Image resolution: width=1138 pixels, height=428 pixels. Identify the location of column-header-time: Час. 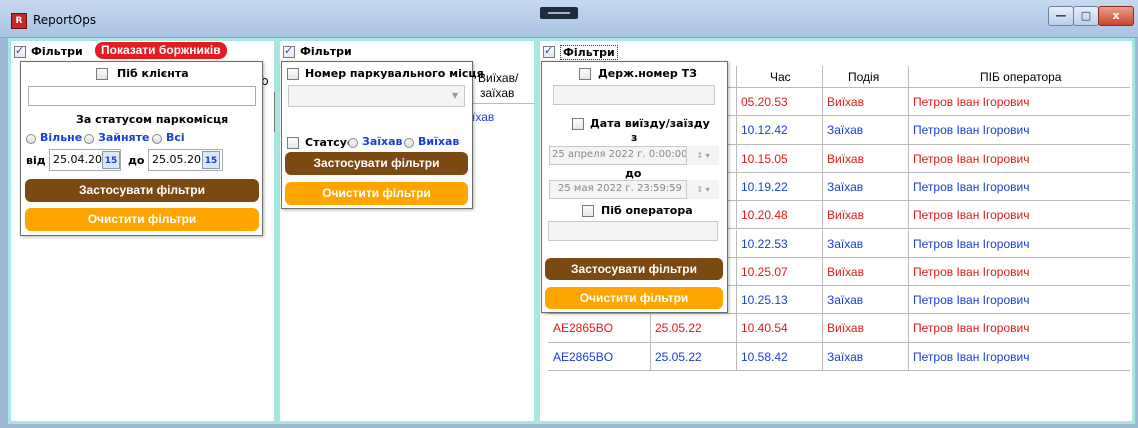
(780, 77).